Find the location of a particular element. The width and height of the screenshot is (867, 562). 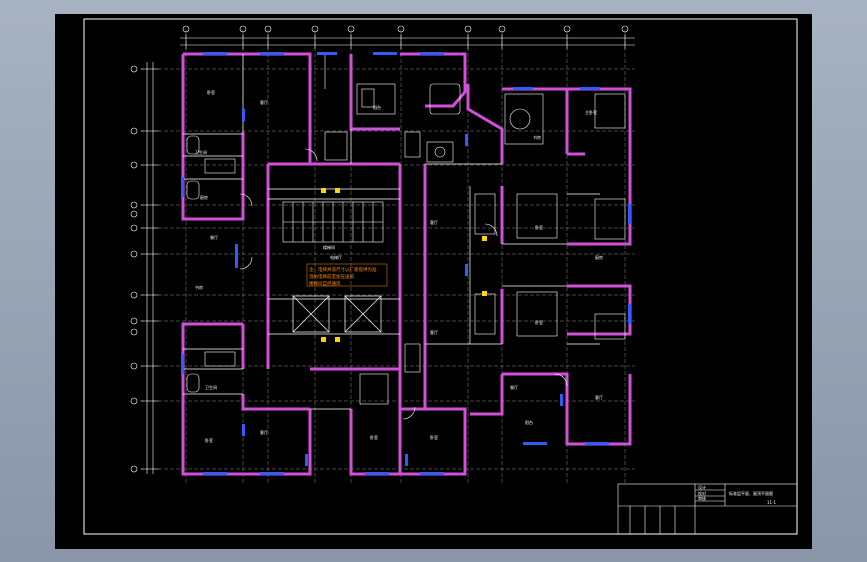

annotation-line-2: 消防电梯前室加压送风 is located at coordinates (331, 276).